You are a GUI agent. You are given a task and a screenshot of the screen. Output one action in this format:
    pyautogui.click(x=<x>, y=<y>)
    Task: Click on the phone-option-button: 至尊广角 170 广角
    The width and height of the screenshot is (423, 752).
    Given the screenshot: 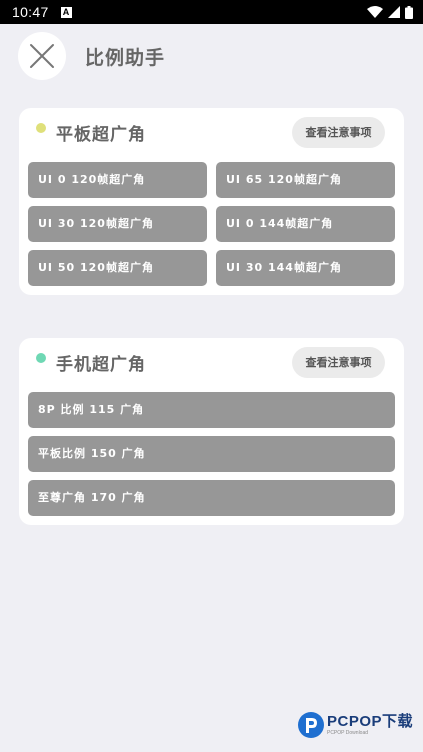 What is the action you would take?
    pyautogui.click(x=211, y=498)
    